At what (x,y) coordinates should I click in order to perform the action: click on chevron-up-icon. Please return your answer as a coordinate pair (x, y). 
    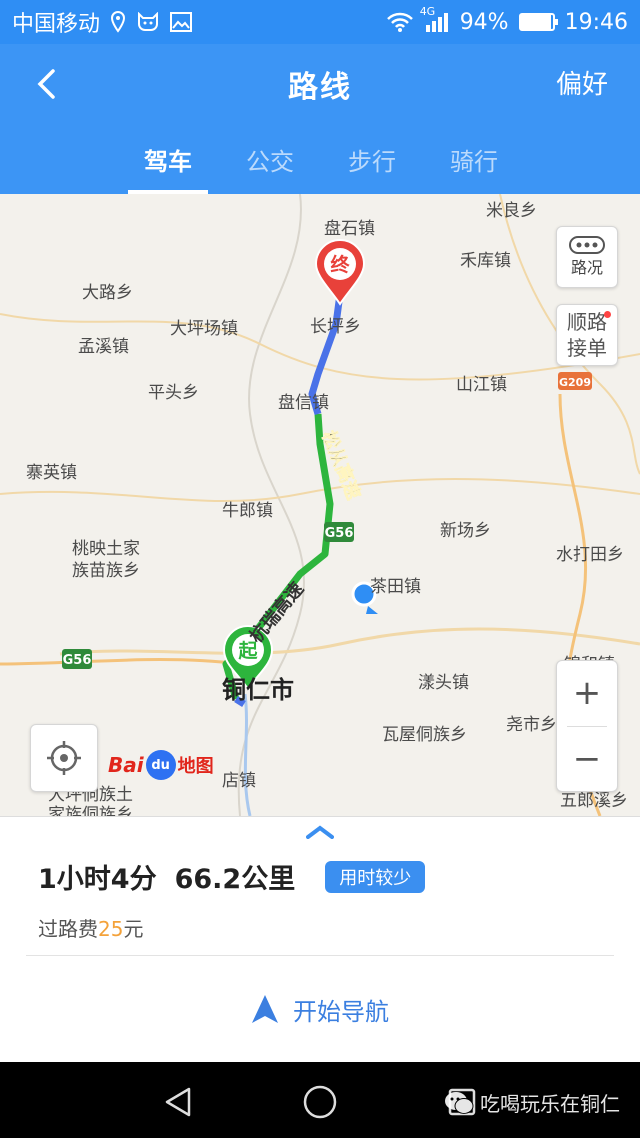
    Looking at the image, I should click on (320, 832).